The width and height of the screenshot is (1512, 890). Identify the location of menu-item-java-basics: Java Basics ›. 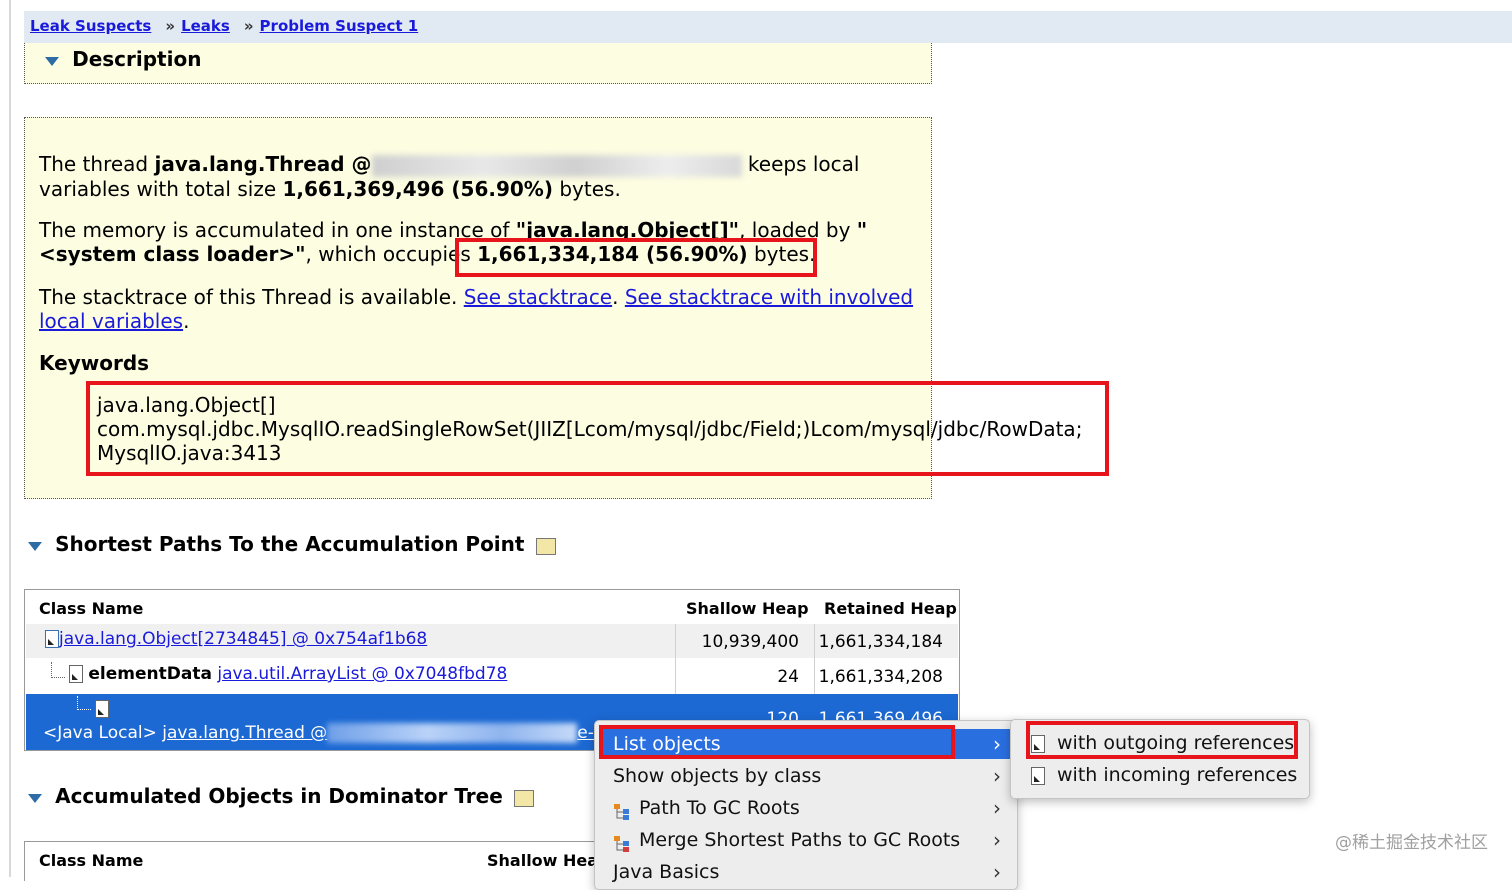
(806, 872).